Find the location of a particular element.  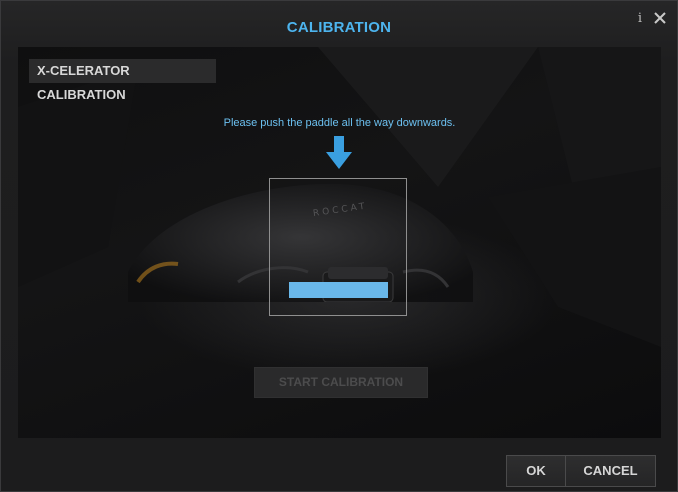

close-icon is located at coordinates (660, 18).